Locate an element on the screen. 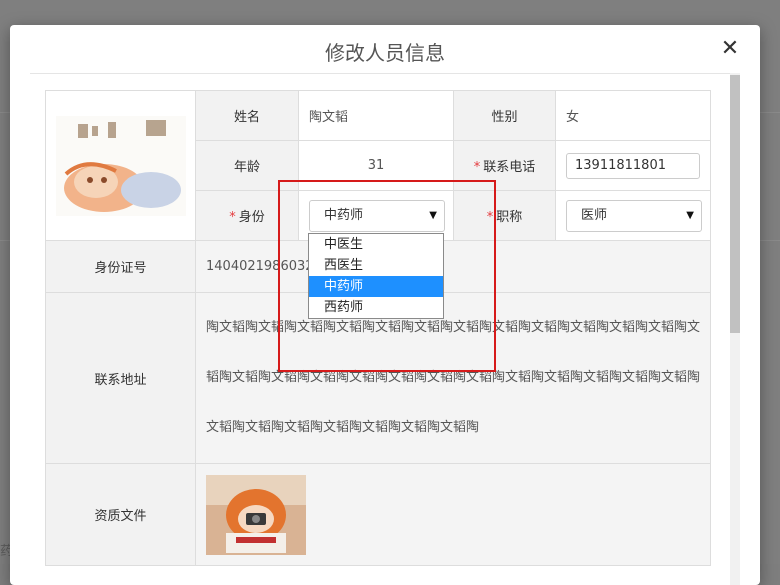 Image resolution: width=780 pixels, height=585 pixels. title-label: 职称 is located at coordinates (509, 217).